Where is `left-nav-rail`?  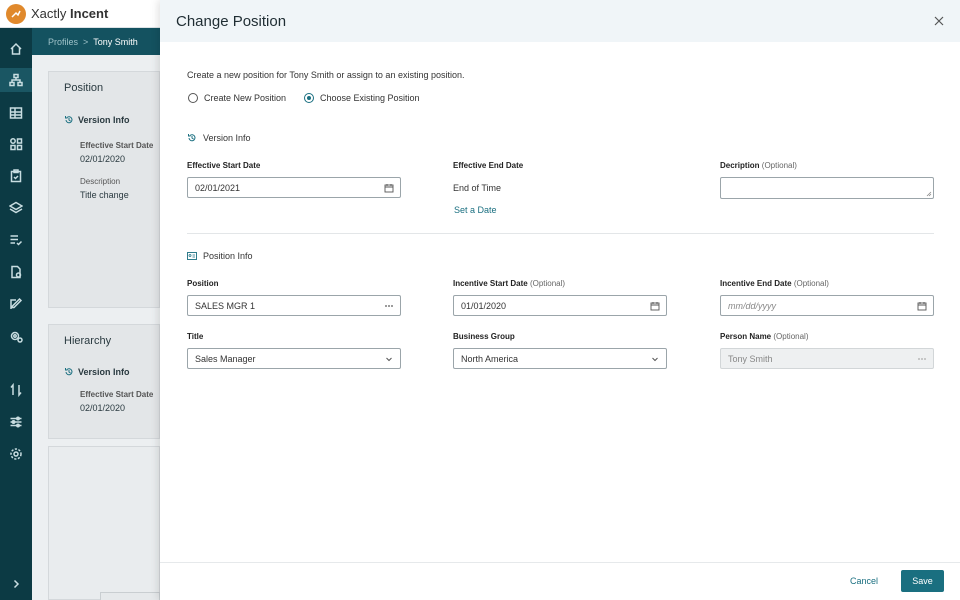
left-nav-rail is located at coordinates (16, 314).